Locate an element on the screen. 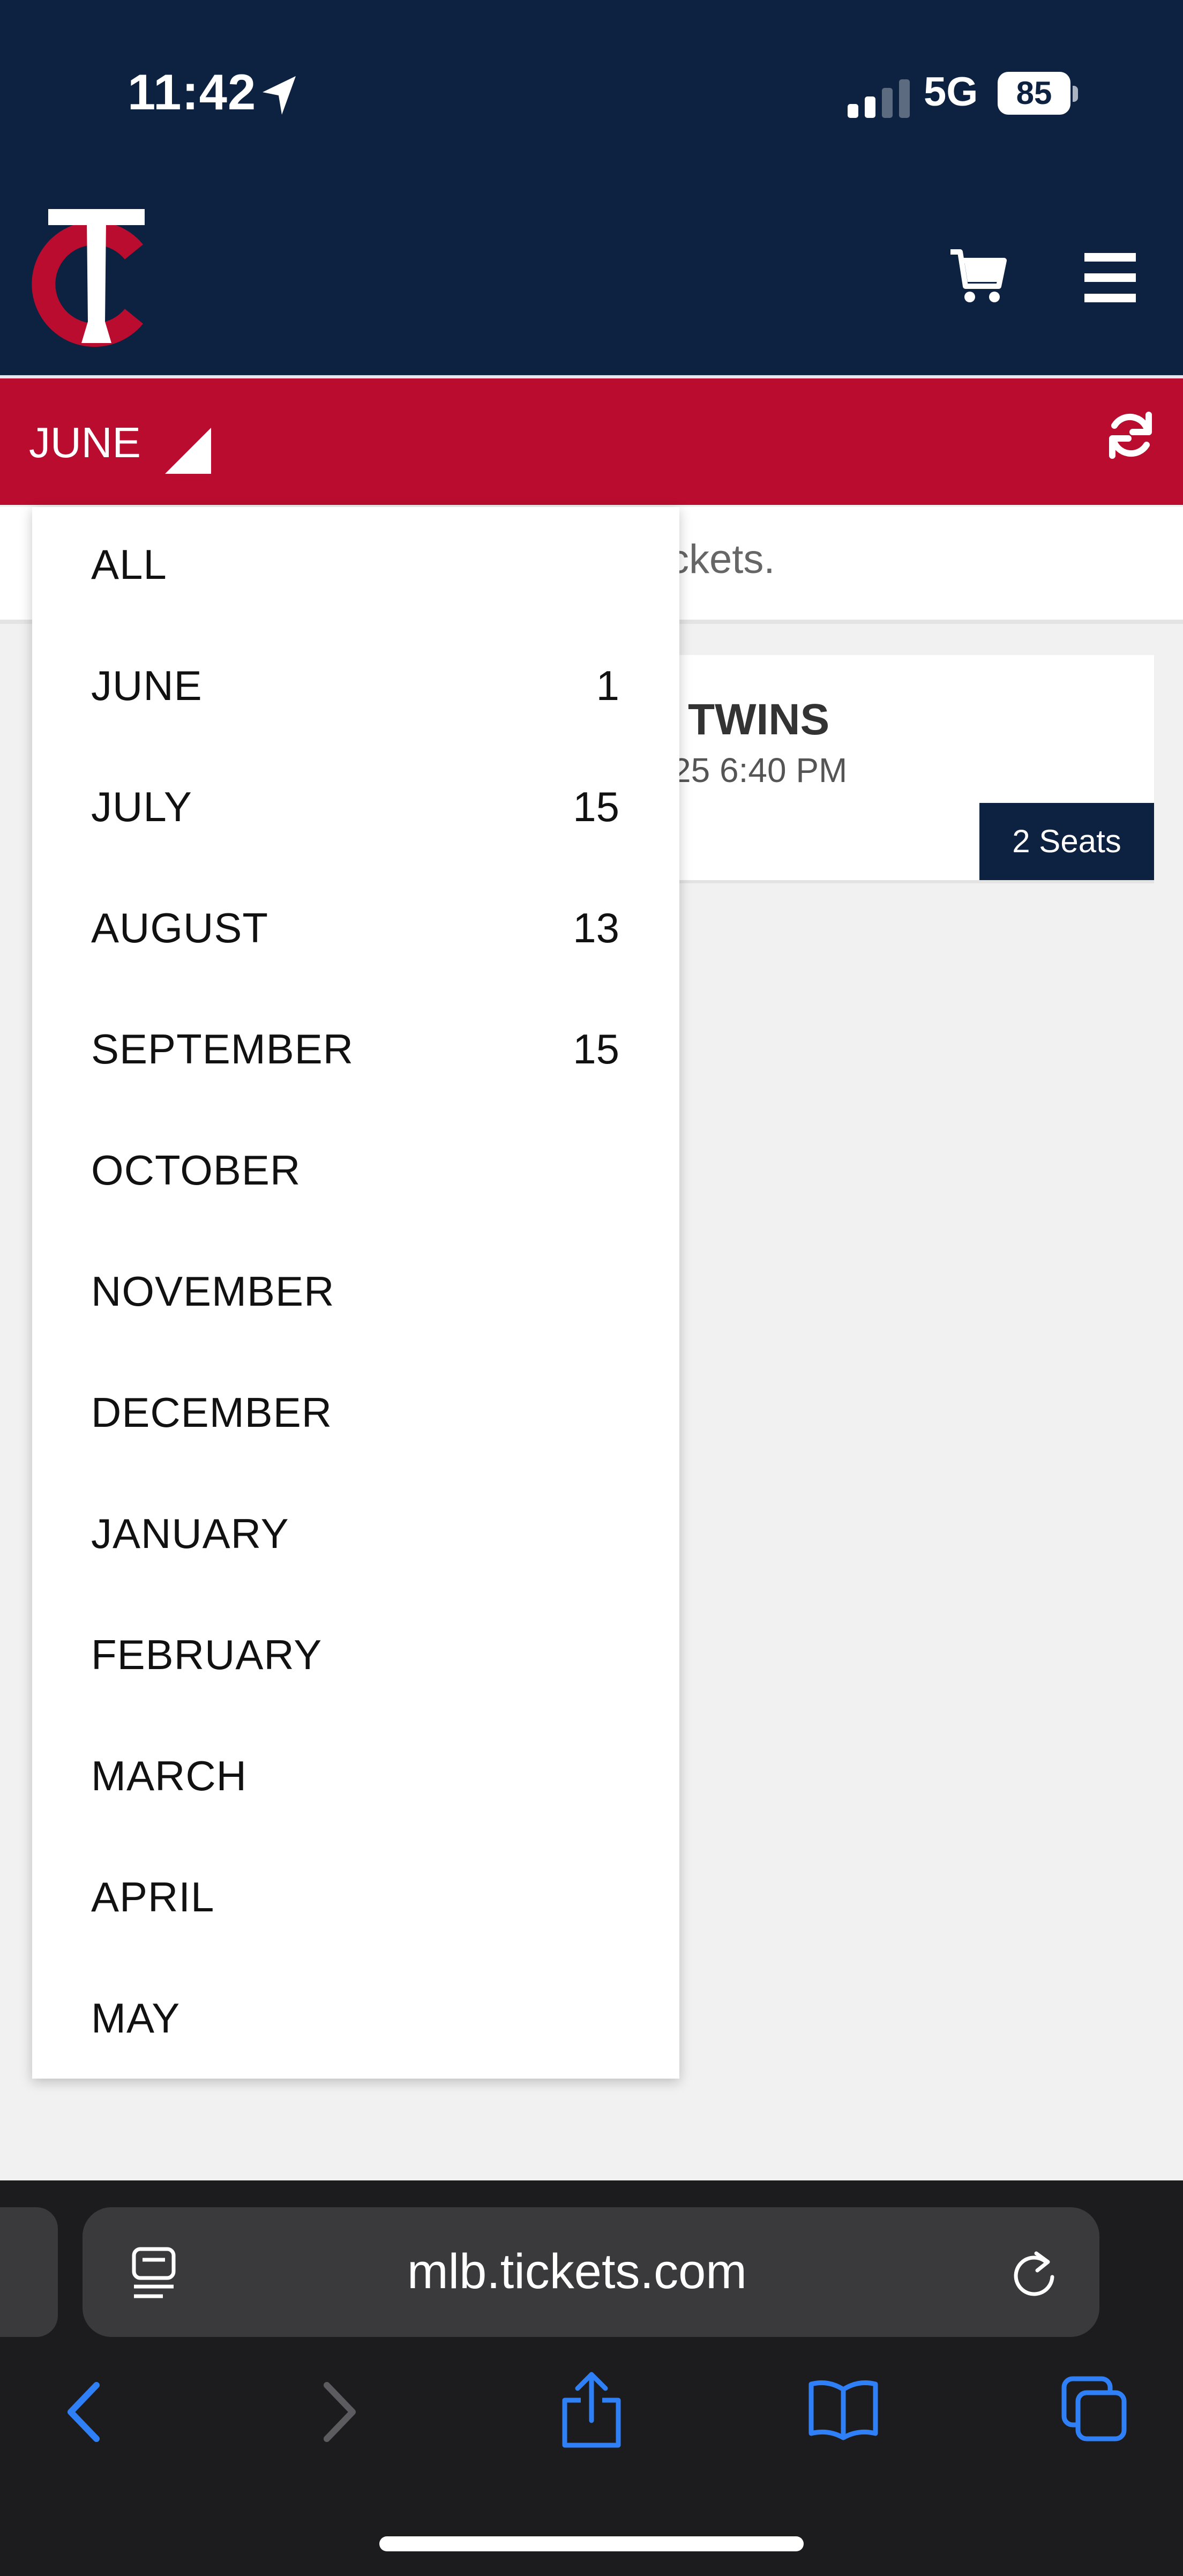 The height and width of the screenshot is (2576, 1183). app-header is located at coordinates (591, 187).